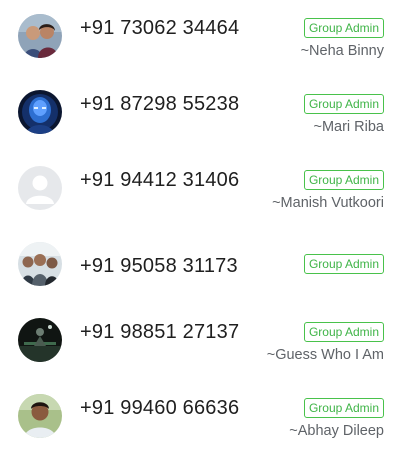  I want to click on group-selfie-avatar, so click(40, 264).